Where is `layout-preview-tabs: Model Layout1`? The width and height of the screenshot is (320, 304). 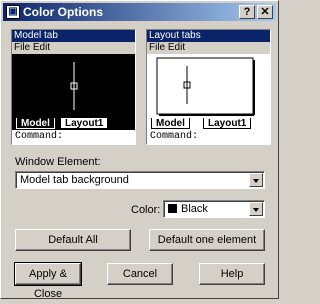 layout-preview-tabs: Model Layout1 is located at coordinates (208, 124).